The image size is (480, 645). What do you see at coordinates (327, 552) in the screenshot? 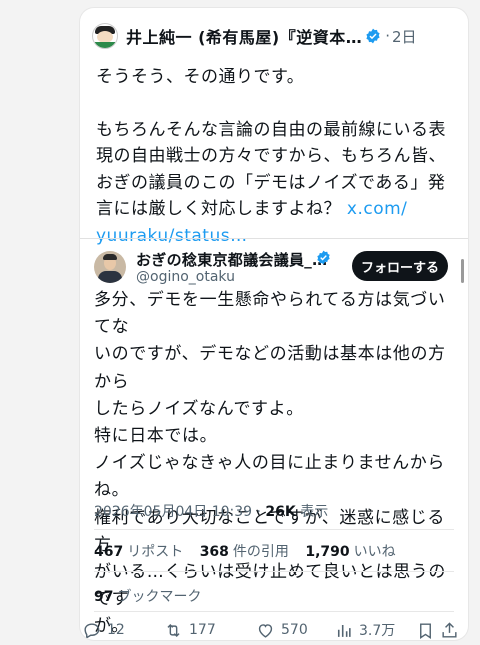
I see `likes-count: 1,790` at bounding box center [327, 552].